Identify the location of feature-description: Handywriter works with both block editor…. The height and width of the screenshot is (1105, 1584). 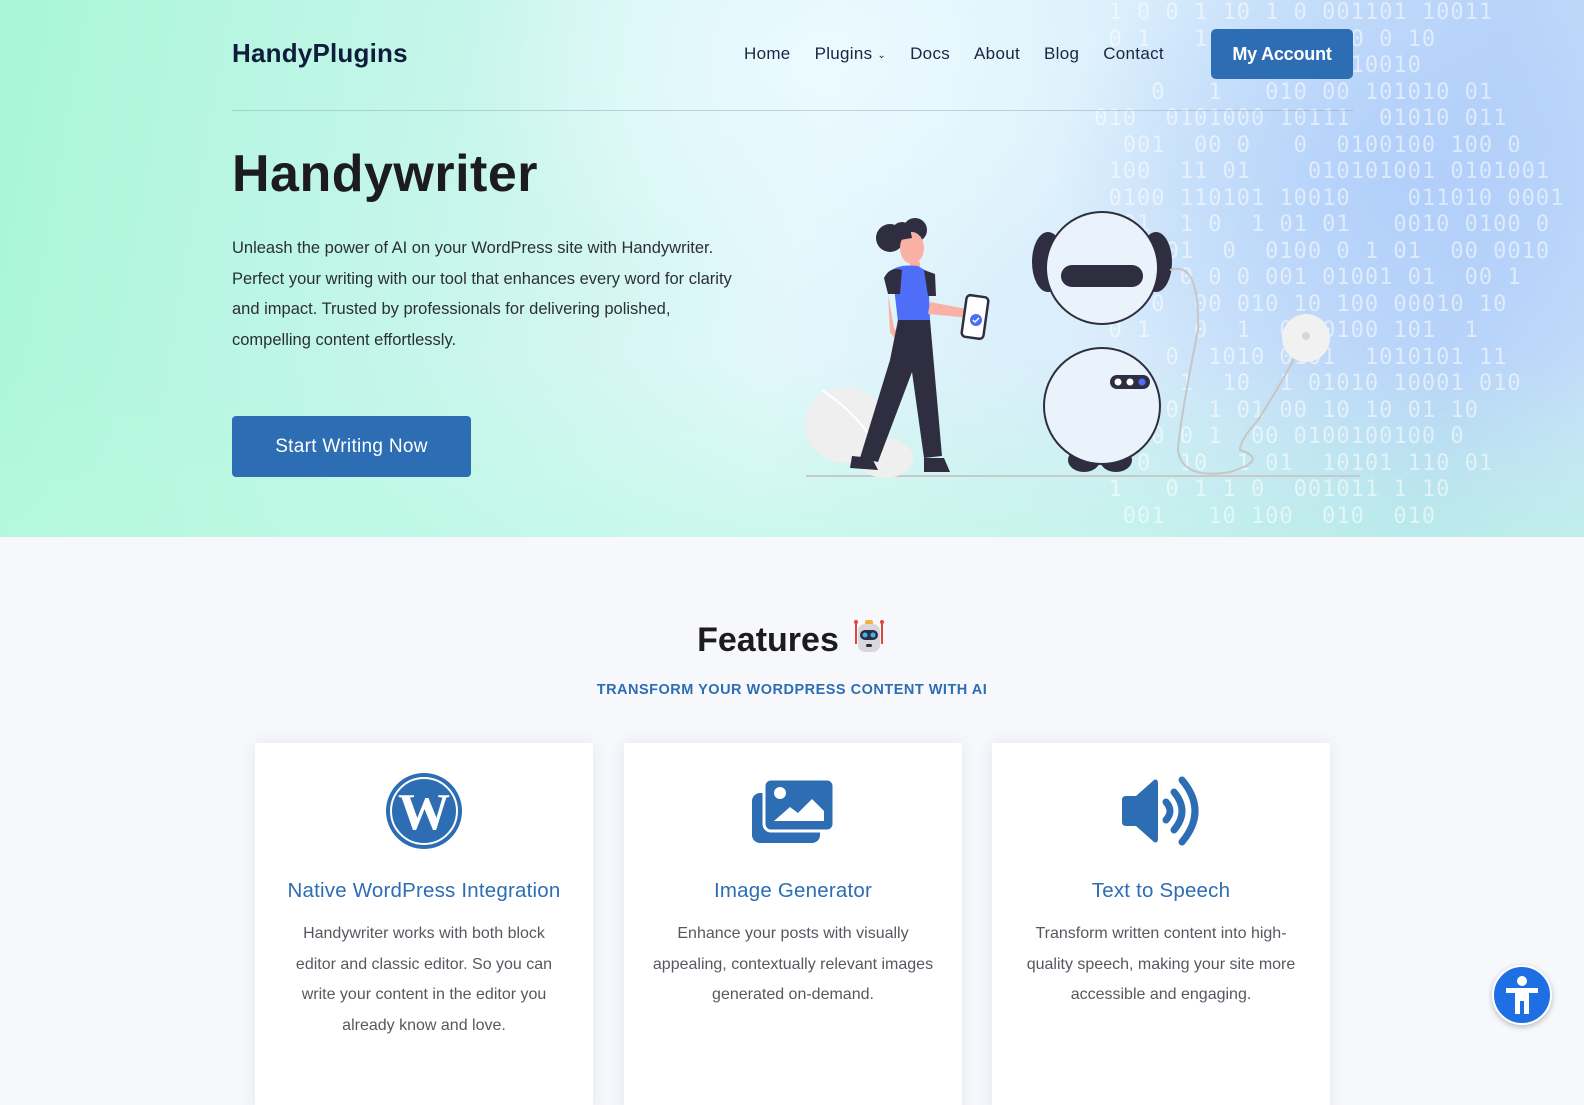
(424, 979).